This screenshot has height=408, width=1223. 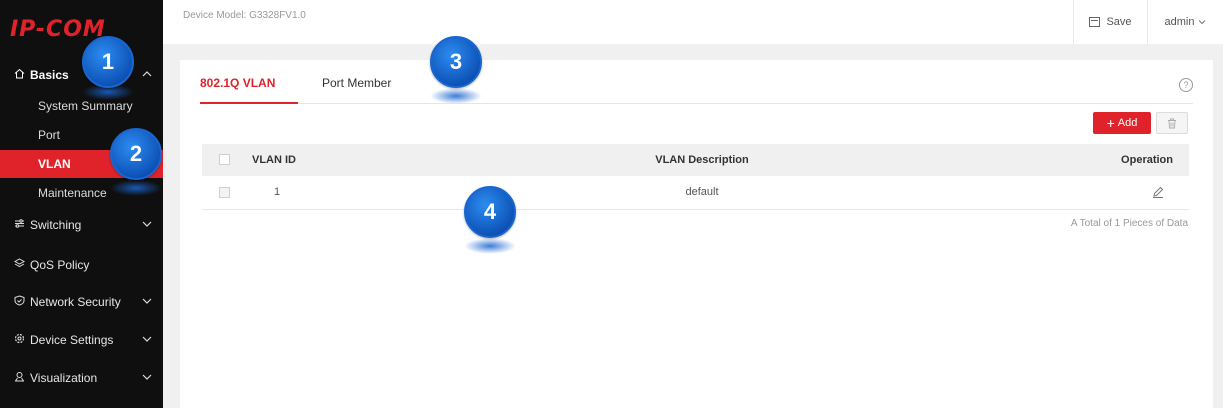 What do you see at coordinates (58, 29) in the screenshot?
I see `brand-logo: IP-COM` at bounding box center [58, 29].